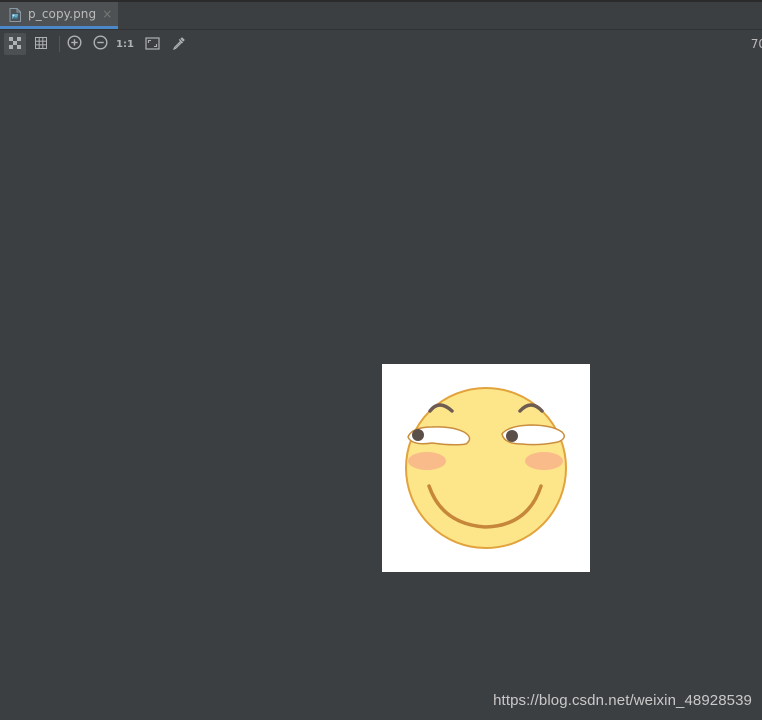  I want to click on image-editor-toolbar: 1:1 70, so click(381, 44).